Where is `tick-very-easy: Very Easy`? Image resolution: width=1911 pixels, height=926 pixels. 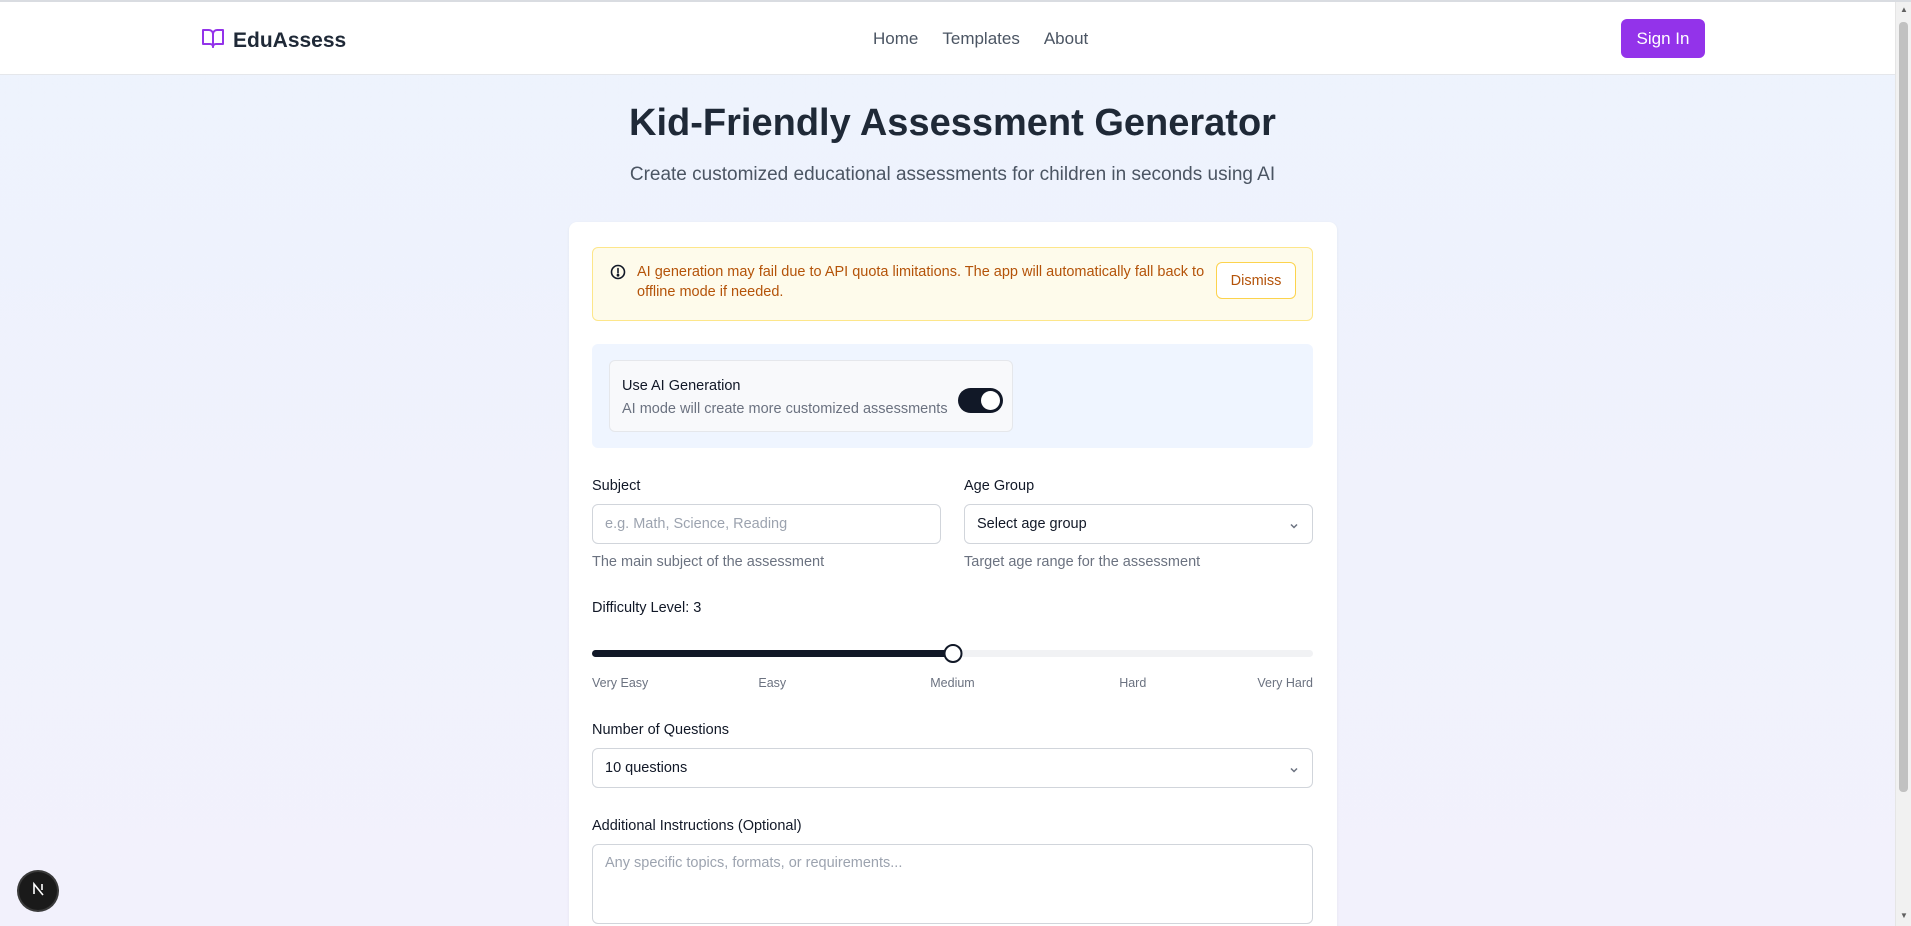 tick-very-easy: Very Easy is located at coordinates (620, 683).